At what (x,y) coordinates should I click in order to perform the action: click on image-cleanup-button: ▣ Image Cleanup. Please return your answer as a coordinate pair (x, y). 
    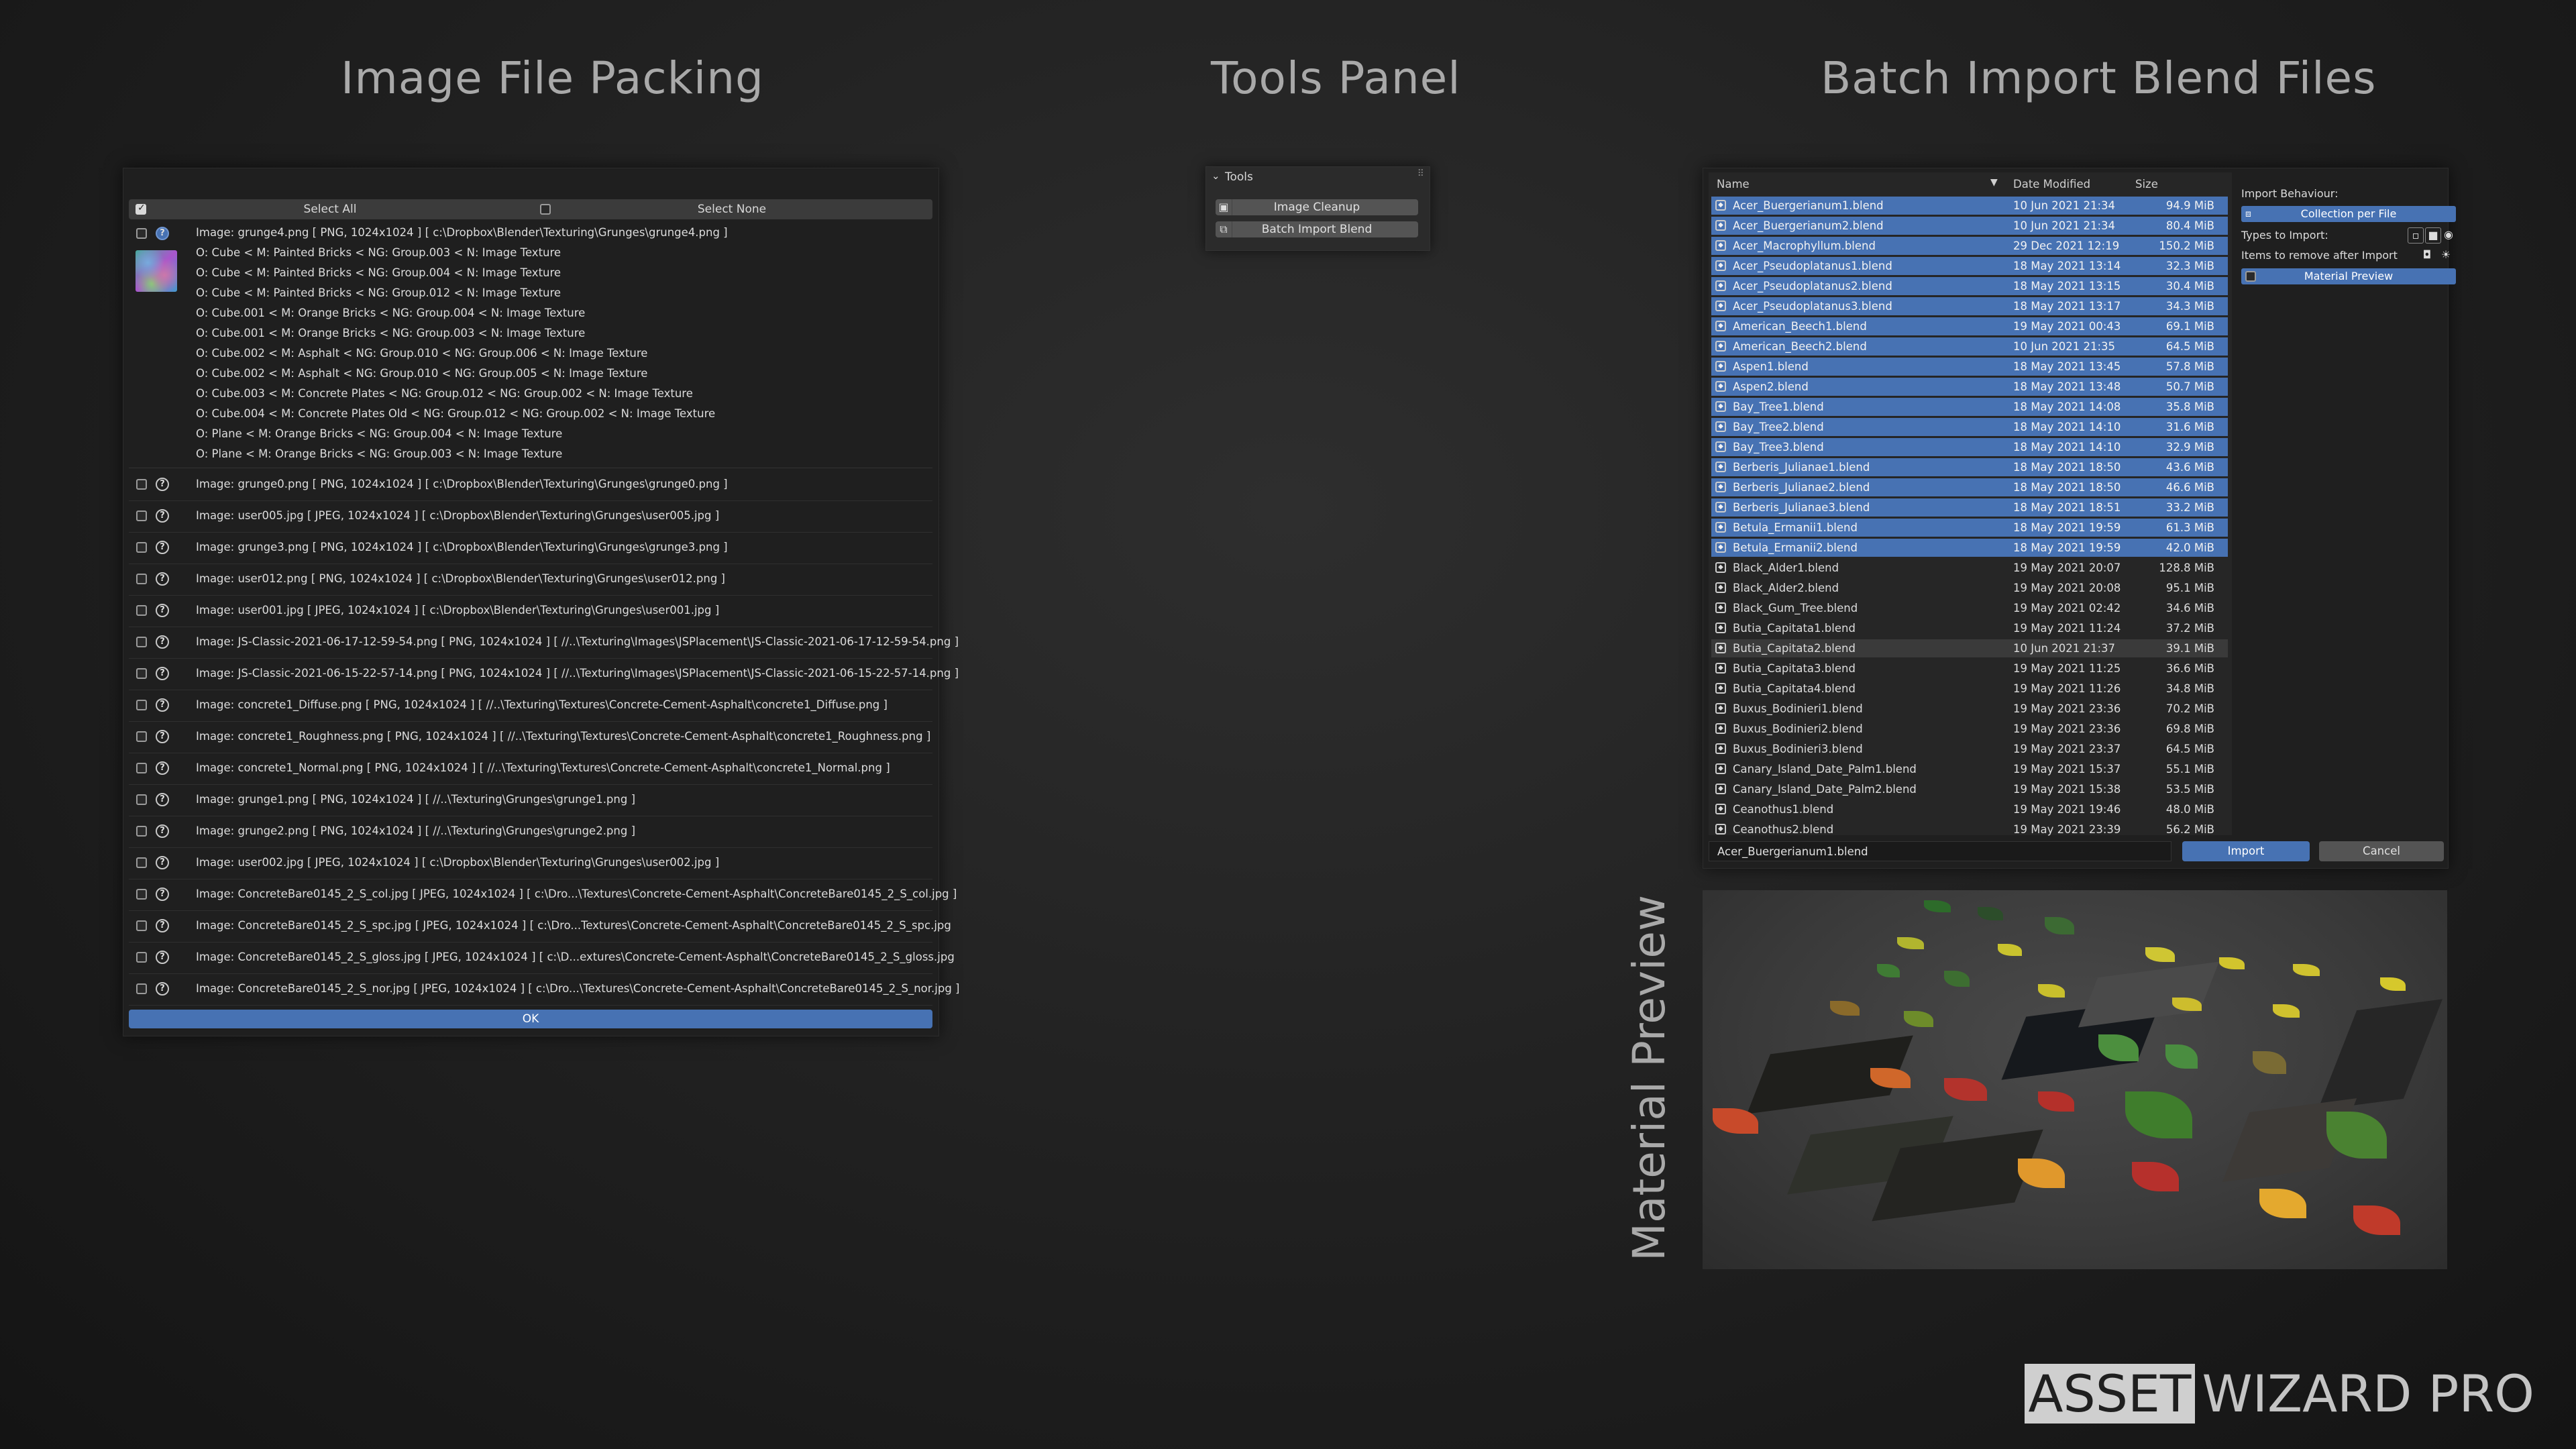
    Looking at the image, I should click on (1317, 207).